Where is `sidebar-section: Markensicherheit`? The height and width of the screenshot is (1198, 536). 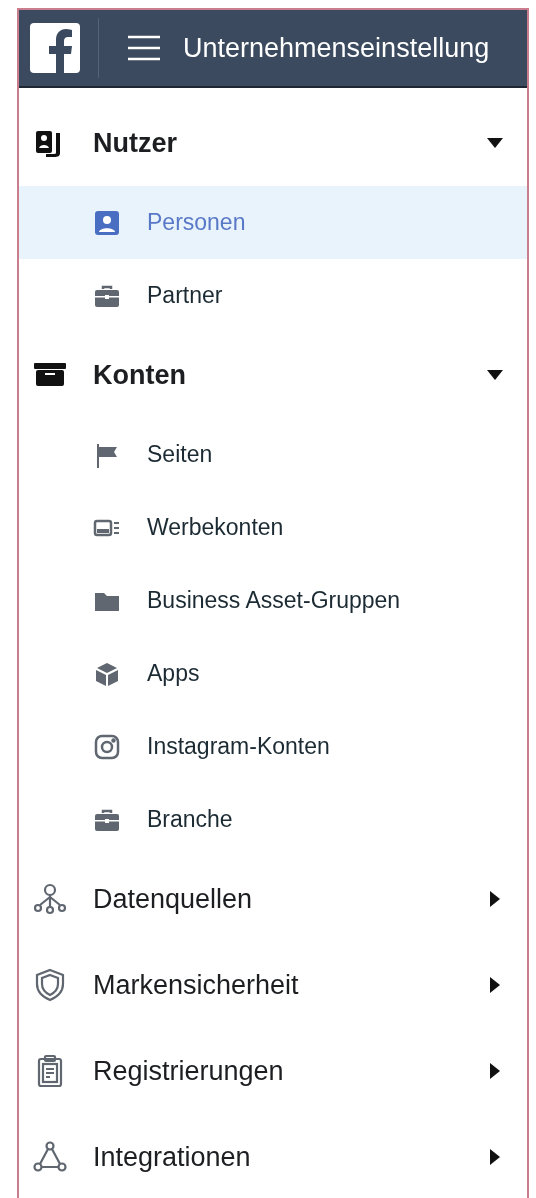 sidebar-section: Markensicherheit is located at coordinates (273, 985).